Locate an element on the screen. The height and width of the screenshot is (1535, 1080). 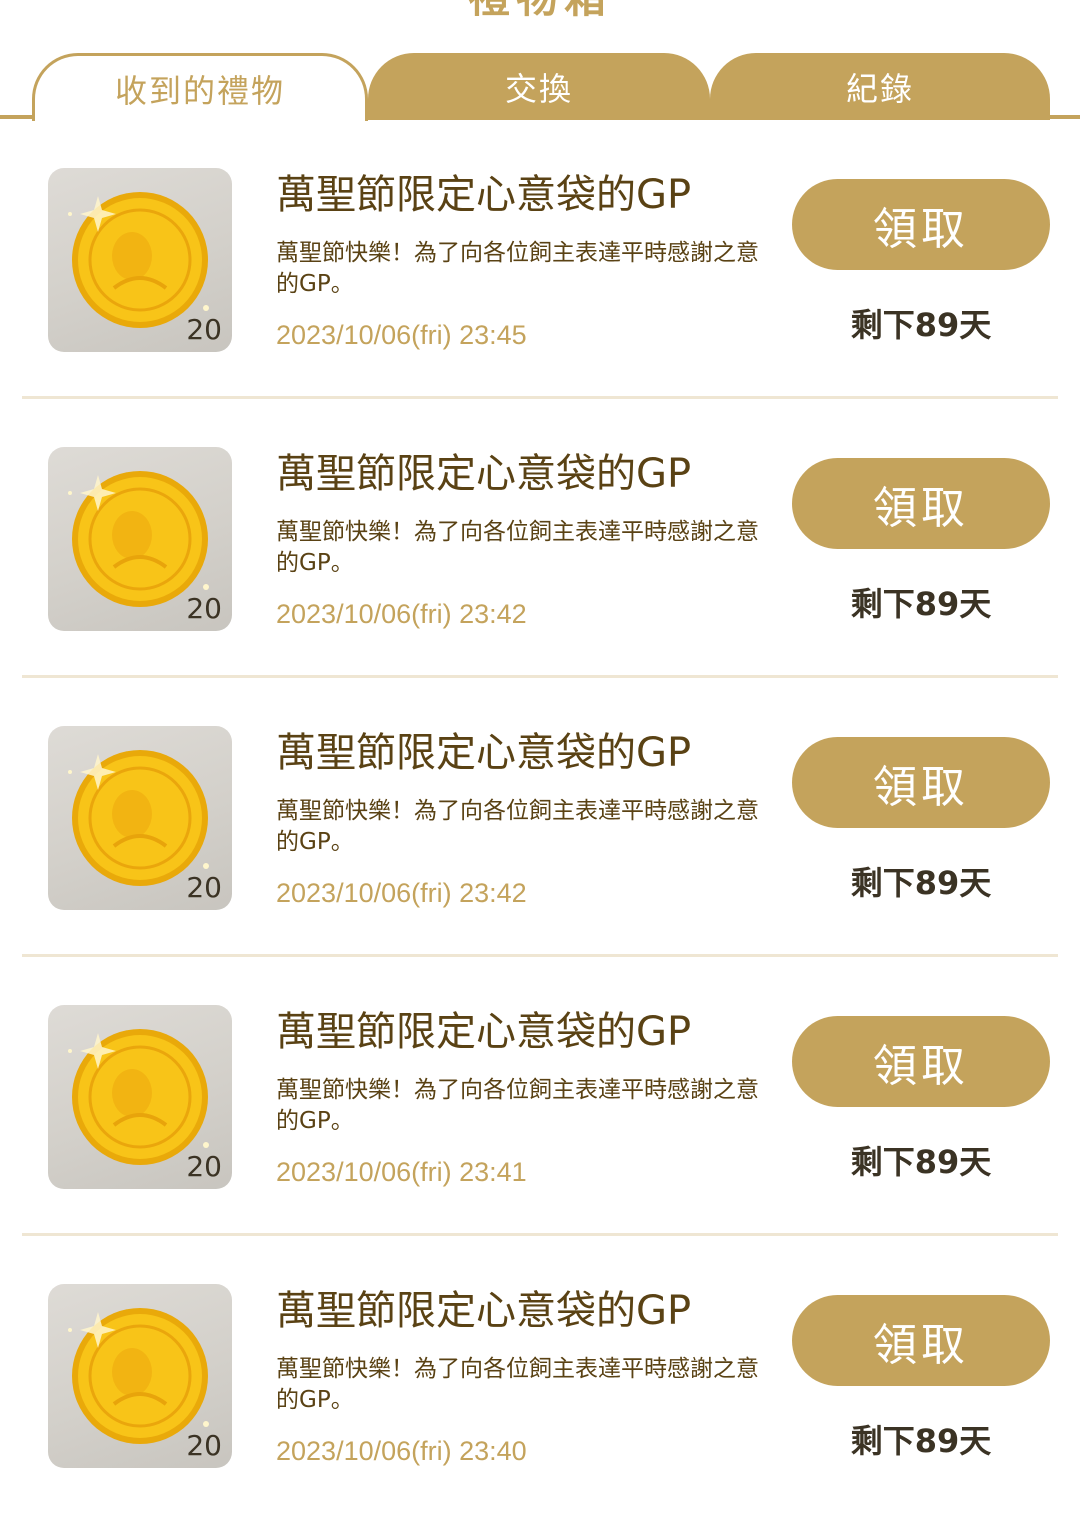
gift-timestamp: 2023/10/06(fri) 23:40 is located at coordinates (401, 1451).